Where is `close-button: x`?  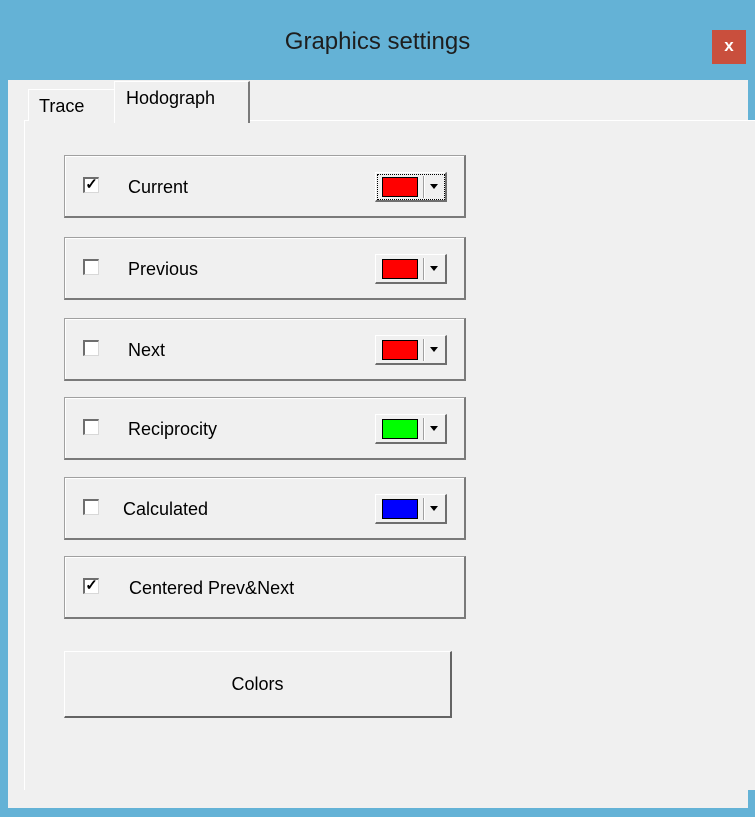 close-button: x is located at coordinates (729, 47).